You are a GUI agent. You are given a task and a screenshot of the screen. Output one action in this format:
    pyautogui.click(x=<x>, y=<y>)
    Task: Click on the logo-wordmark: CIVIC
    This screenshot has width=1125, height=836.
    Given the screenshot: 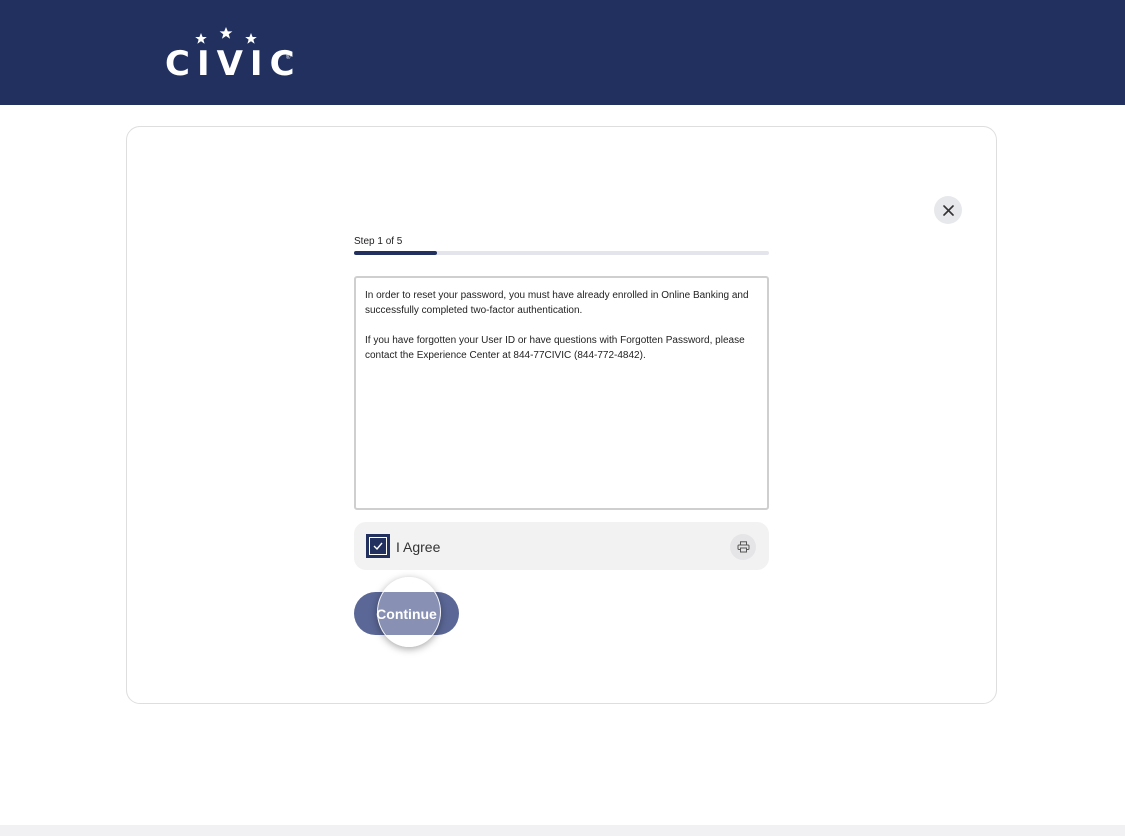 What is the action you would take?
    pyautogui.click(x=233, y=64)
    